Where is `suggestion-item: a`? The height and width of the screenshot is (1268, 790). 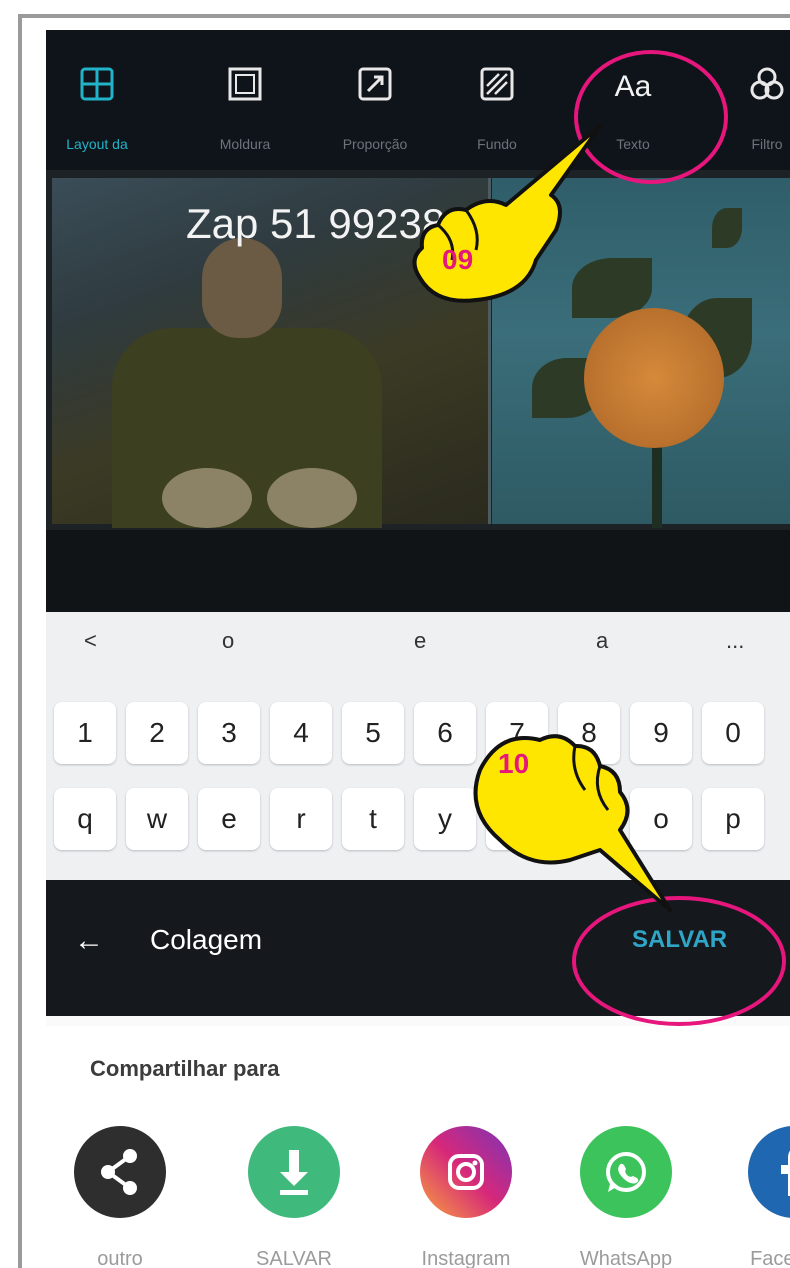 suggestion-item: a is located at coordinates (602, 641).